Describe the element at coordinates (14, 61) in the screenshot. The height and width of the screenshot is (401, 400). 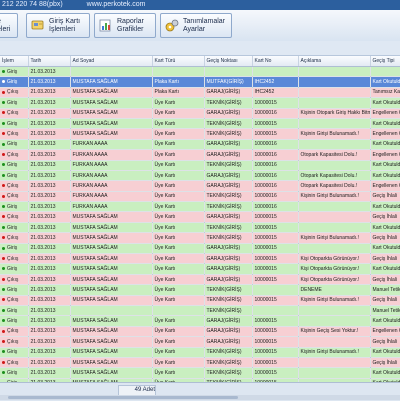
I see `column-header-islem: İşlem` at that location.